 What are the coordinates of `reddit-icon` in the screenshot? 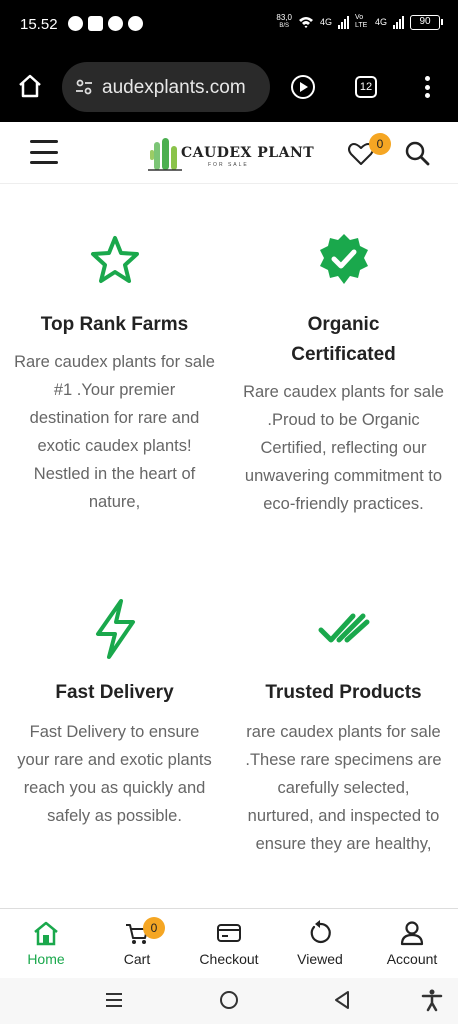 It's located at (135, 23).